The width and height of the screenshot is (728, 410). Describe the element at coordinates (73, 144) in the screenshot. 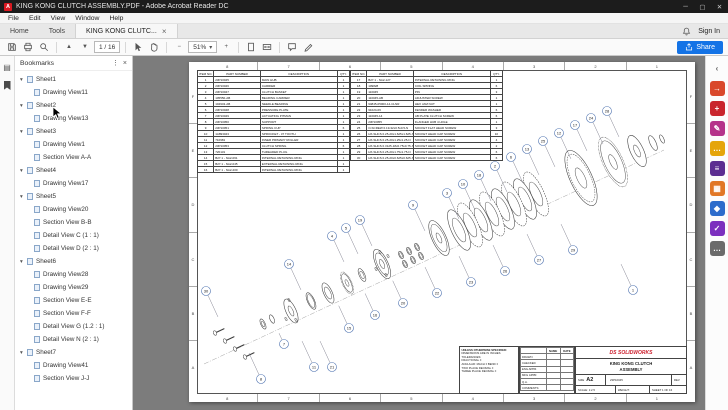

I see `bookmark-view-item: Drawing View1` at that location.